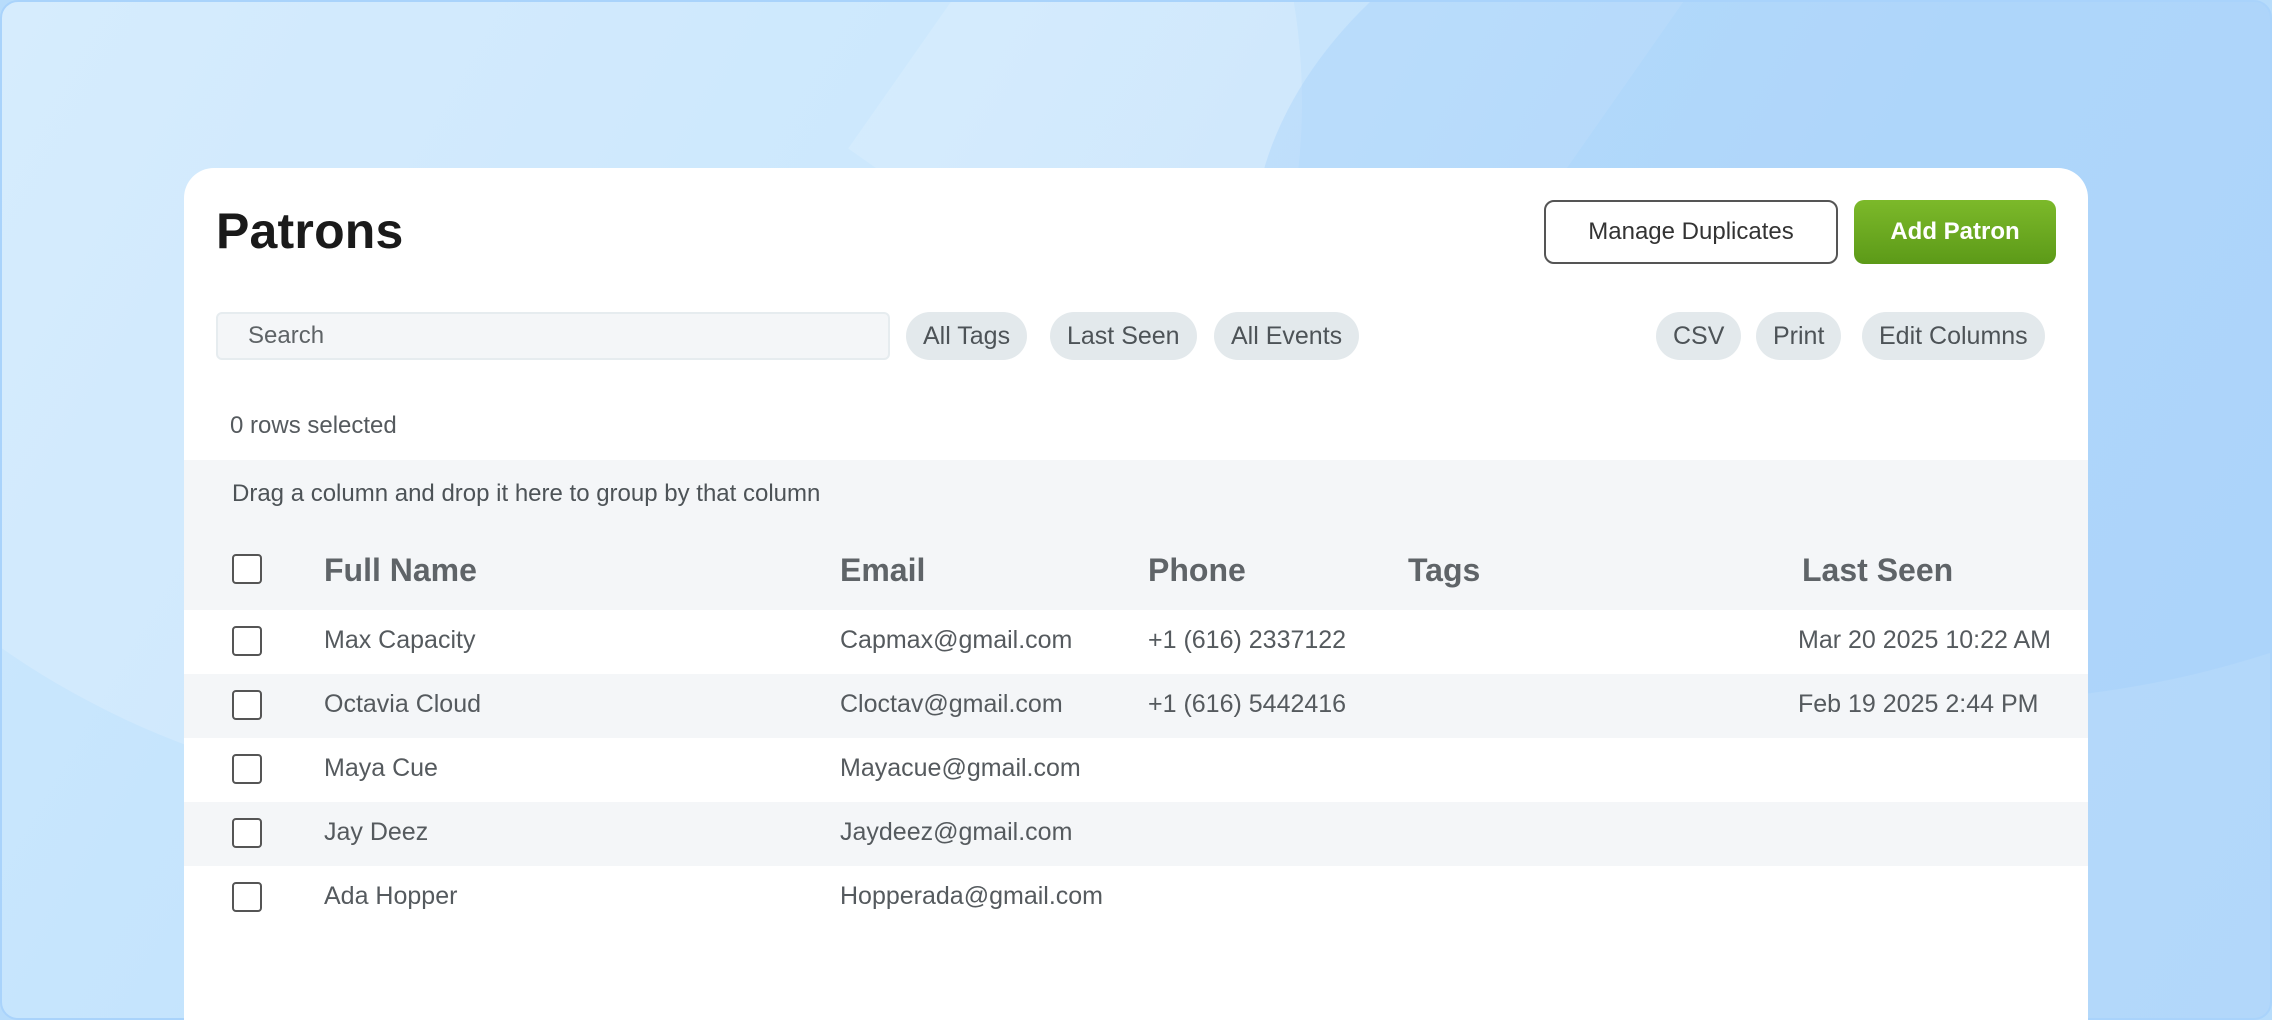 The width and height of the screenshot is (2272, 1020). Describe the element at coordinates (1136, 898) in the screenshot. I see `table-row: Ada Hopper Hopperada@gmail.com` at that location.